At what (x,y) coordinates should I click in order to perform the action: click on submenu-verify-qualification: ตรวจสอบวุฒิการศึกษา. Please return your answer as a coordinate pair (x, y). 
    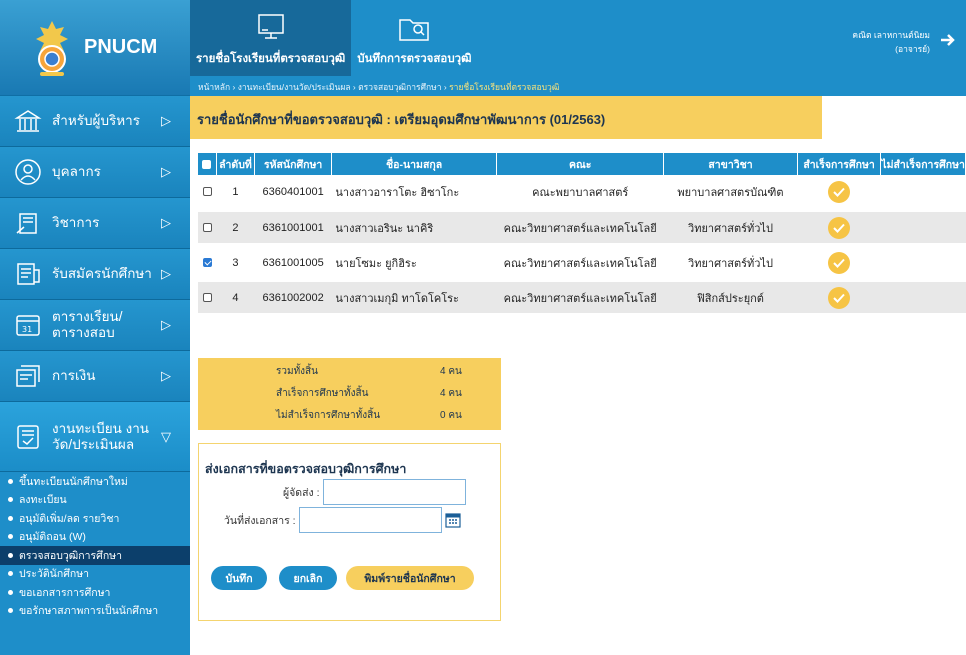
    Looking at the image, I should click on (95, 555).